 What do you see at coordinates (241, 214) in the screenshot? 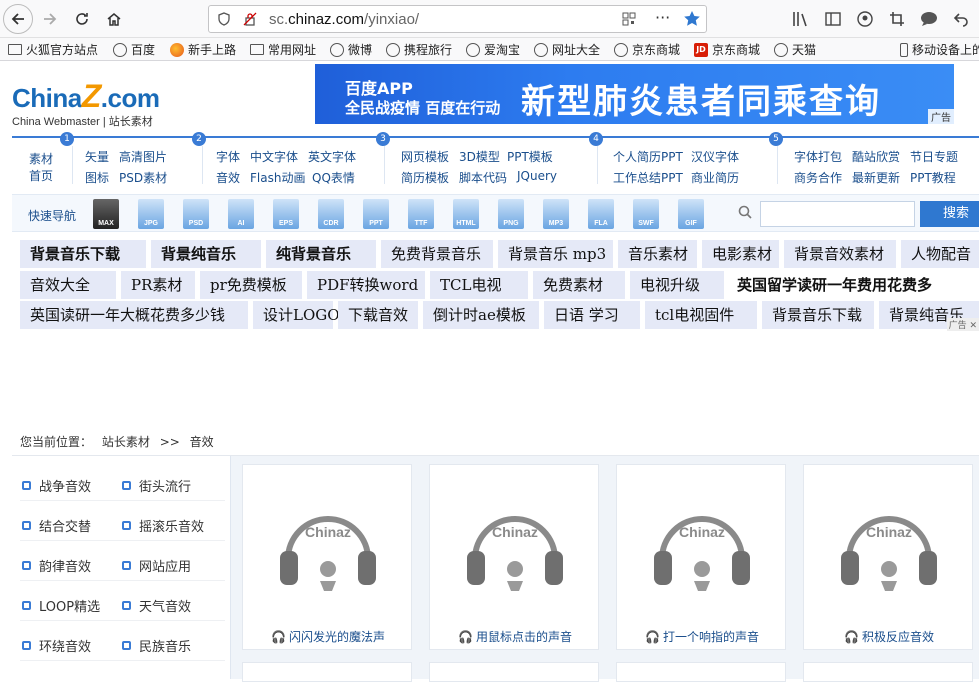
I see `ai-file-icon: AI` at bounding box center [241, 214].